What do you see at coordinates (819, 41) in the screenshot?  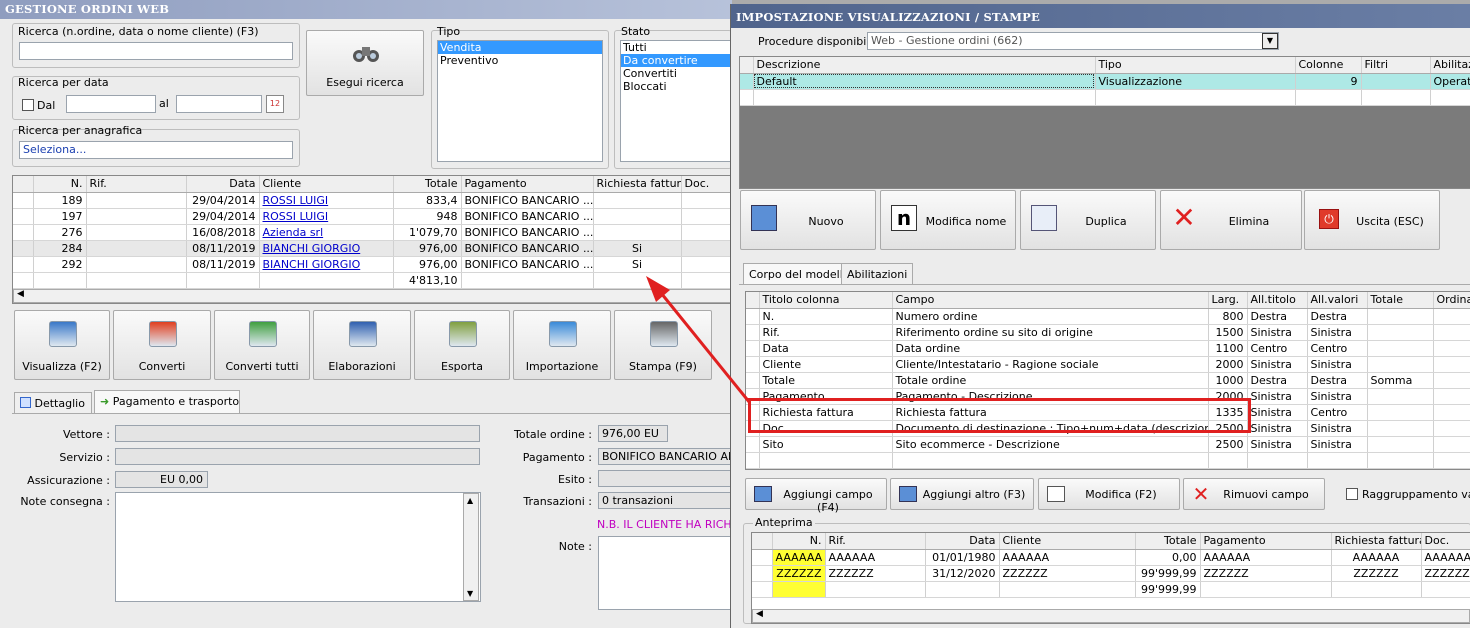 I see `procedure-label: Procedure disponibili :` at bounding box center [819, 41].